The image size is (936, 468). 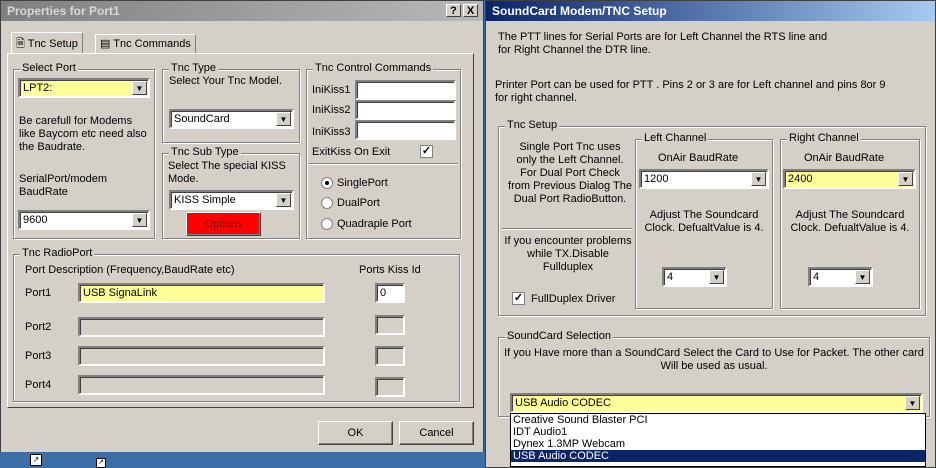 What do you see at coordinates (20, 44) in the screenshot?
I see `tnc-setup-tab-icon: 🗎` at bounding box center [20, 44].